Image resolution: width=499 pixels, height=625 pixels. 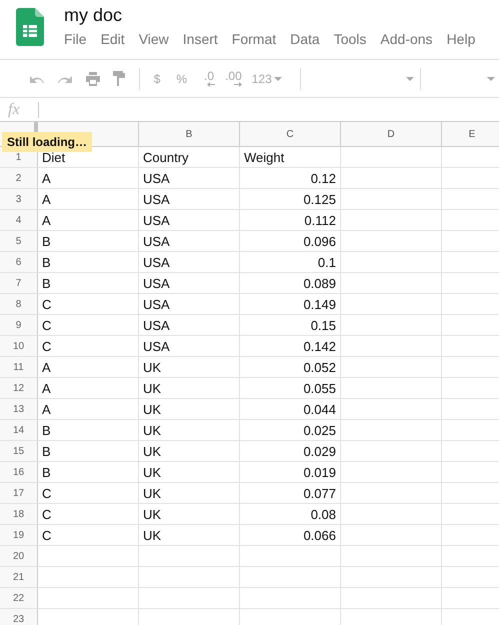 What do you see at coordinates (54, 157) in the screenshot?
I see `table-cell: Diet` at bounding box center [54, 157].